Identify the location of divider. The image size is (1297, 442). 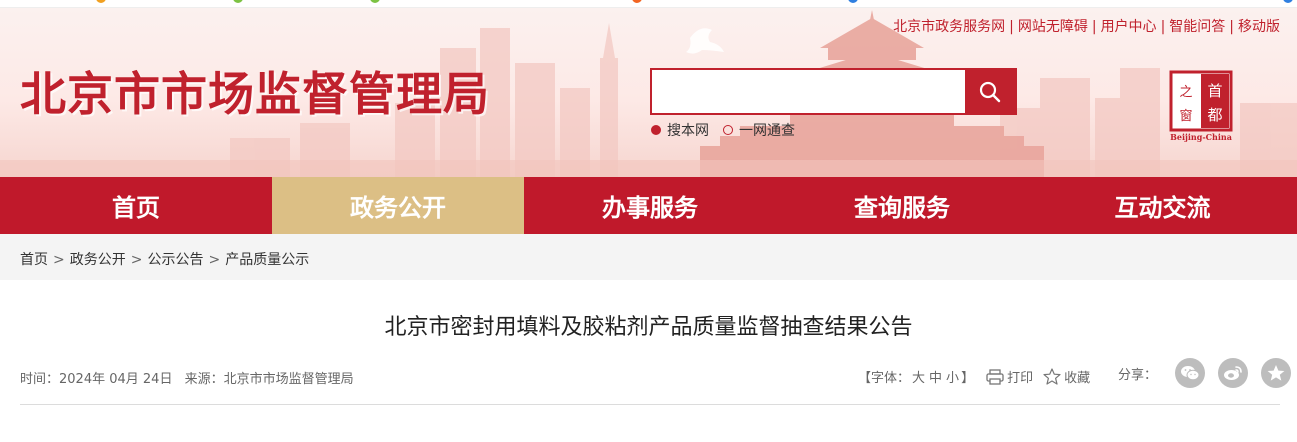
(650, 404).